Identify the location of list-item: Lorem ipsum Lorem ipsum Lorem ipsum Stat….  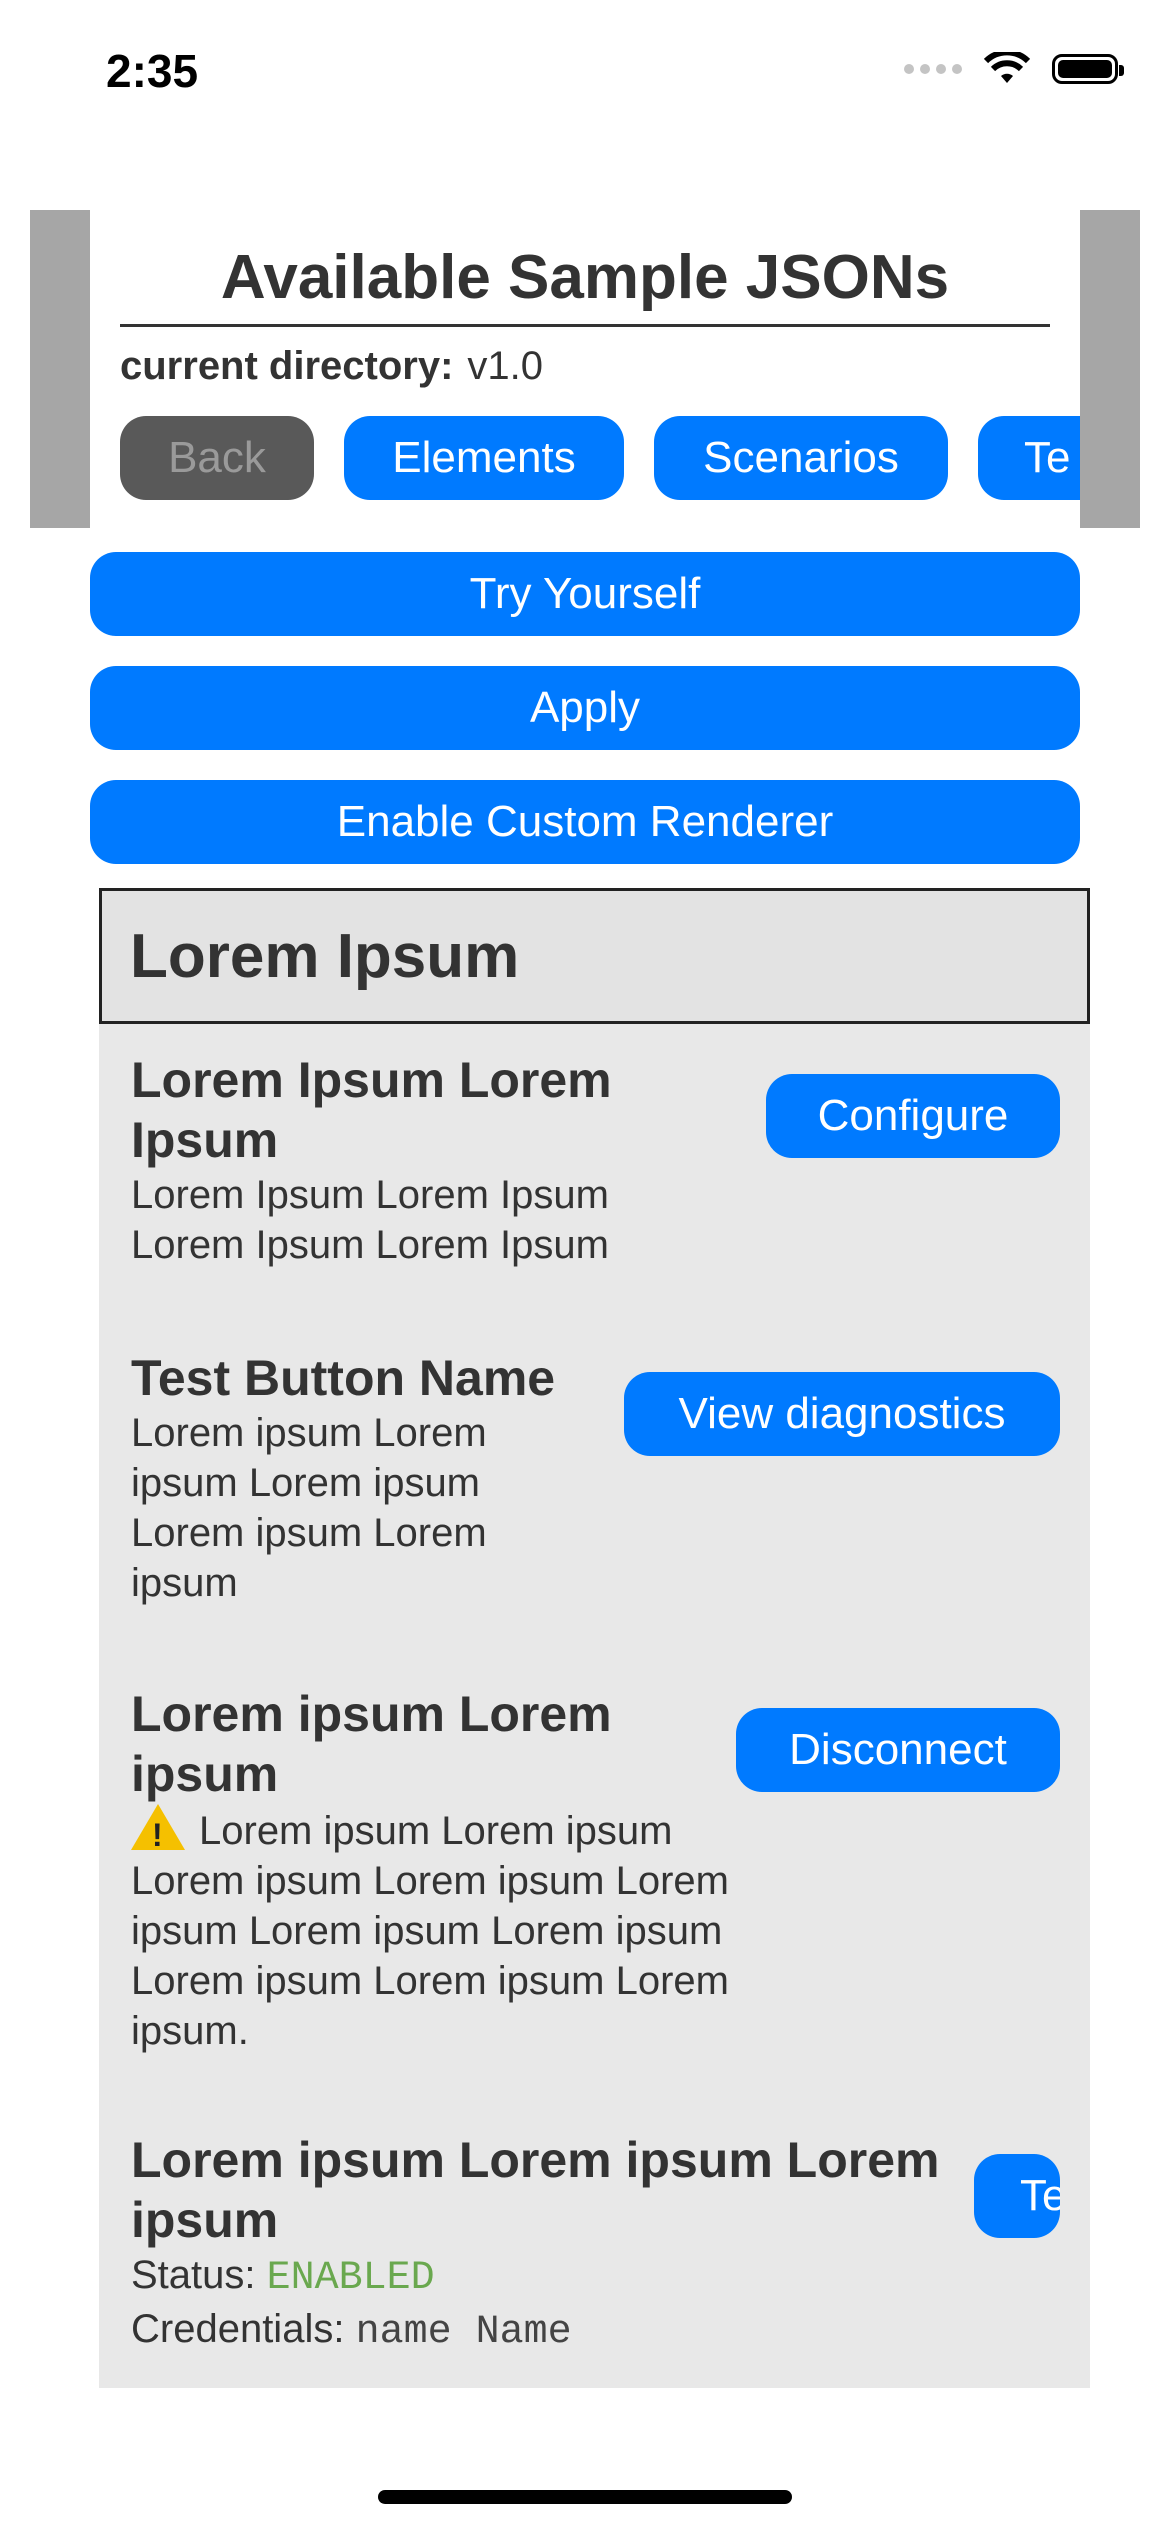
(595, 2244).